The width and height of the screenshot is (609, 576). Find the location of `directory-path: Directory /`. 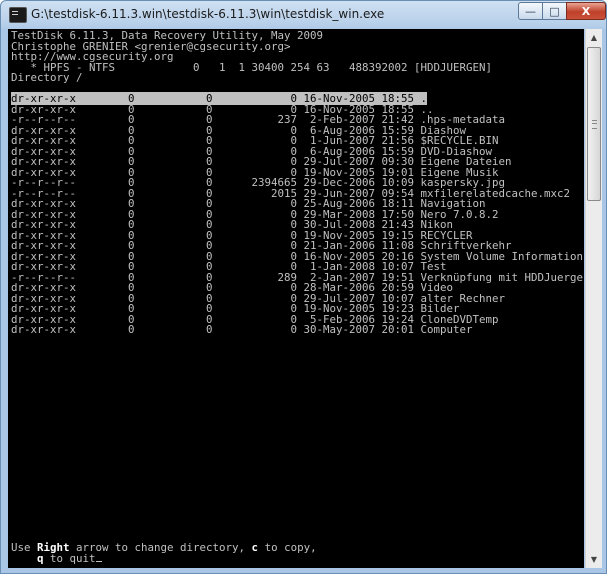

directory-path: Directory / is located at coordinates (47, 77).